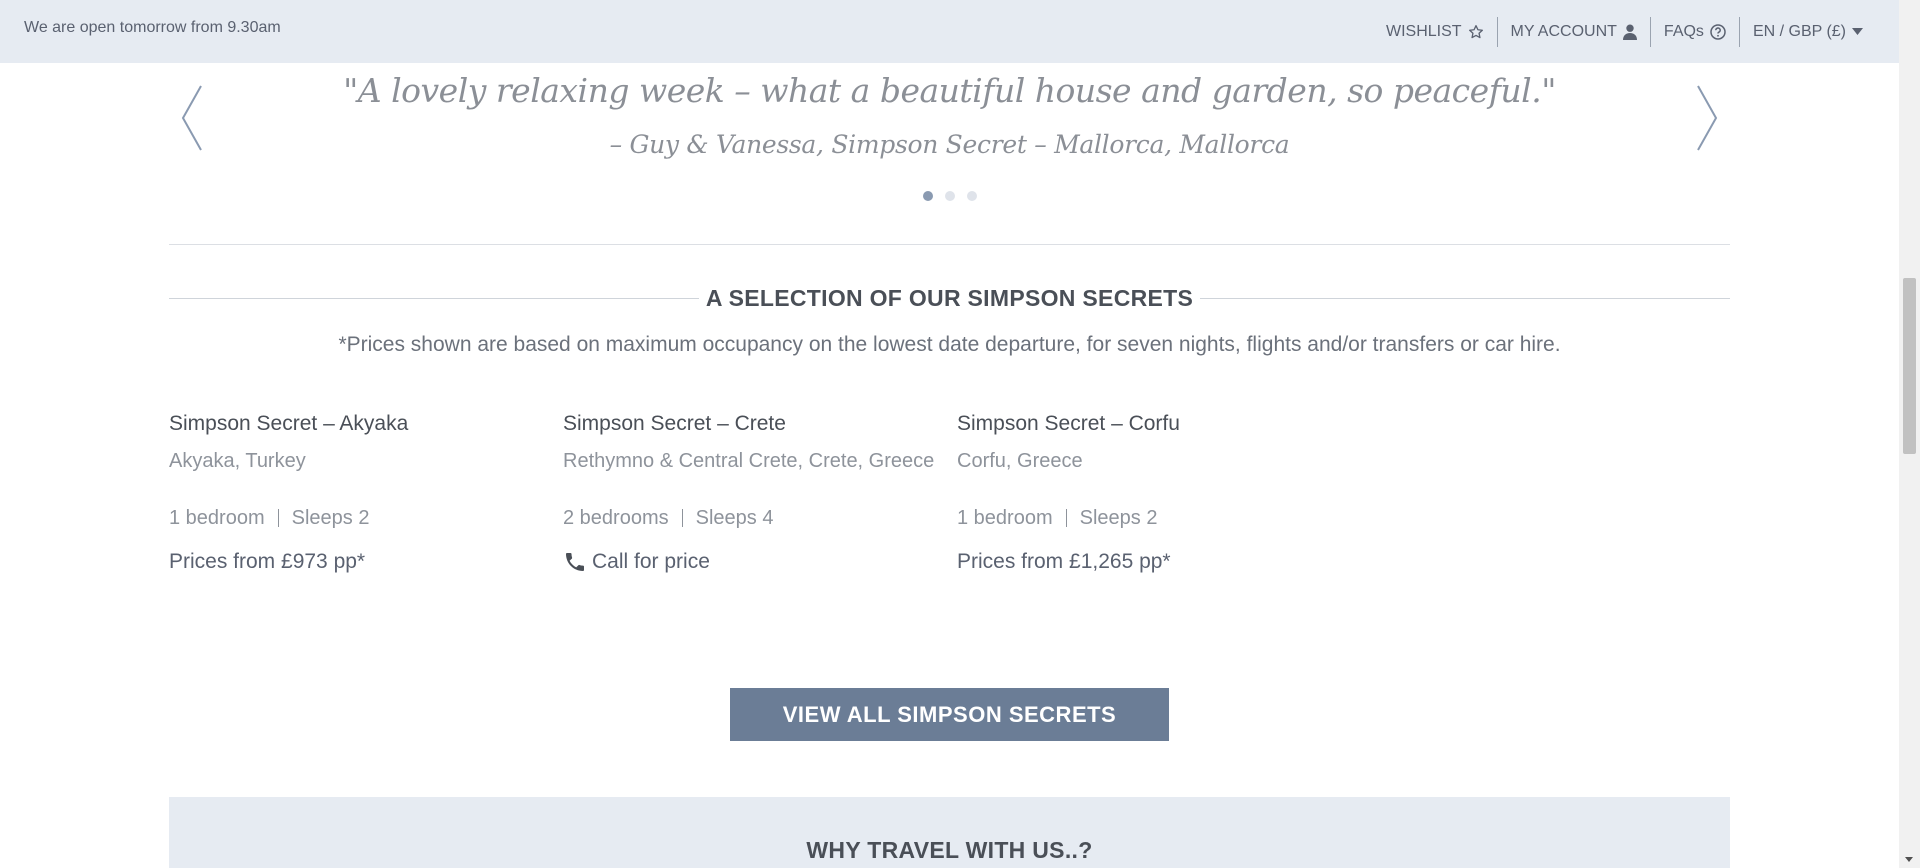  Describe the element at coordinates (949, 714) in the screenshot. I see `view-all-button: VIEW ALL SIMPSON SECRETS` at that location.